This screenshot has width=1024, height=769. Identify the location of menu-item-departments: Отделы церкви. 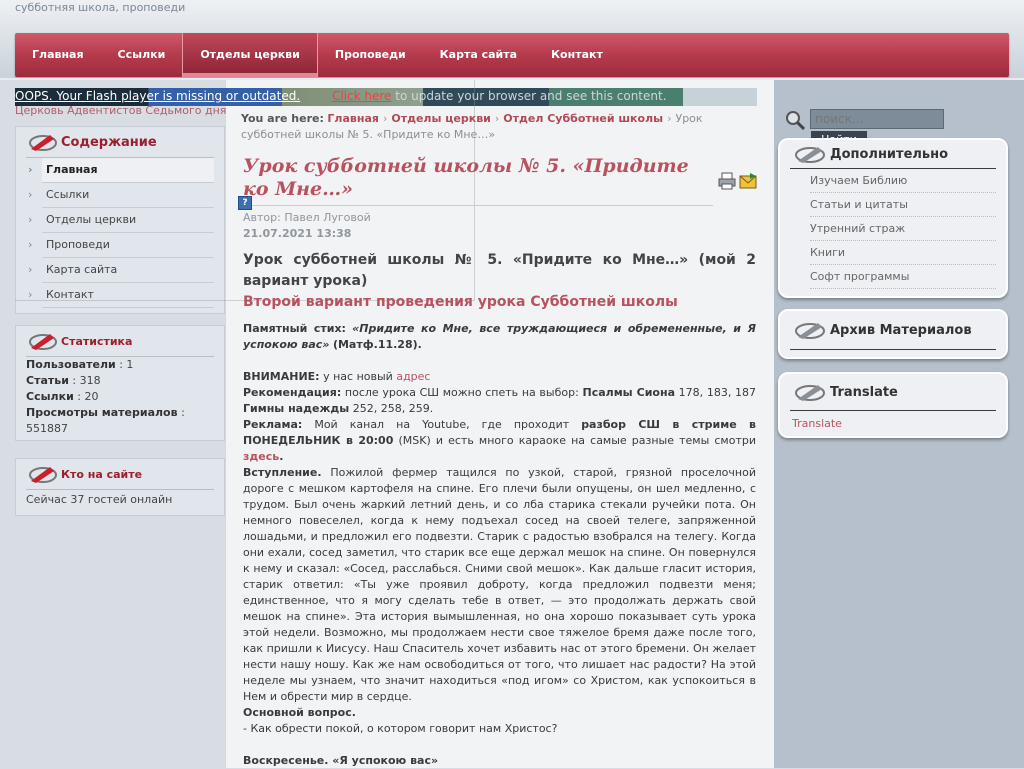
(250, 55).